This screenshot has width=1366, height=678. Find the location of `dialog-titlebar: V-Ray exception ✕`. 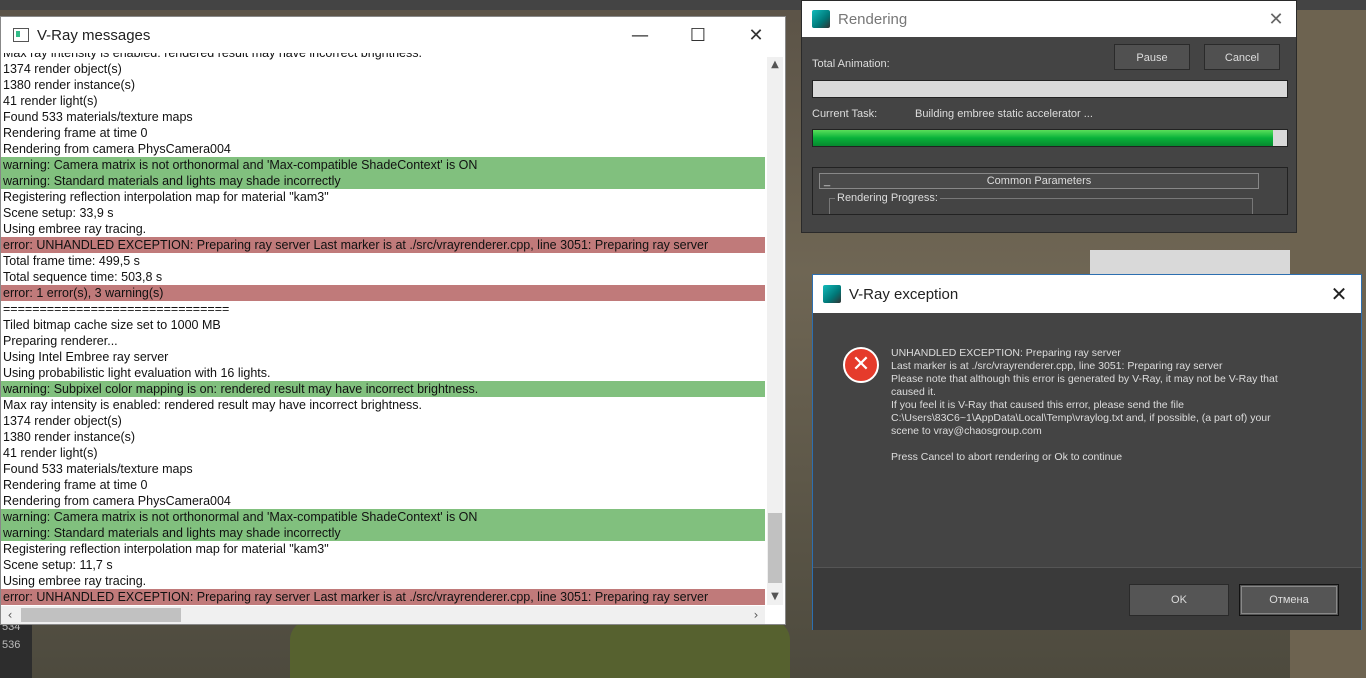

dialog-titlebar: V-Ray exception ✕ is located at coordinates (1087, 294).